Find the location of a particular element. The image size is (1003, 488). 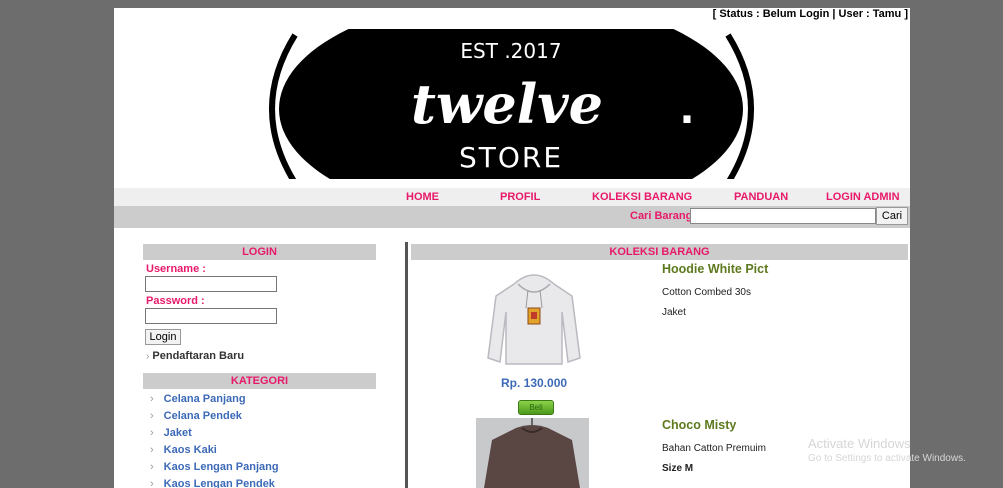

category-item: › Jaket is located at coordinates (171, 433).